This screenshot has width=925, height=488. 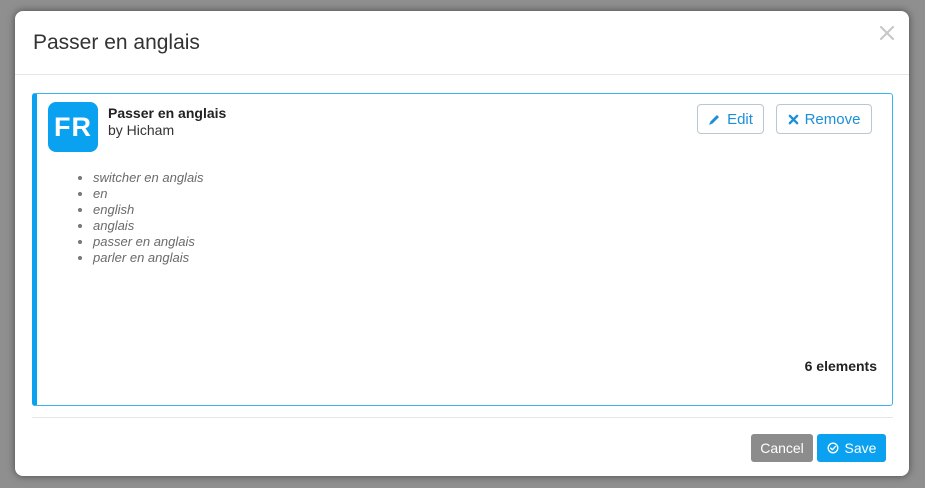 I want to click on save-button: Save, so click(x=851, y=448).